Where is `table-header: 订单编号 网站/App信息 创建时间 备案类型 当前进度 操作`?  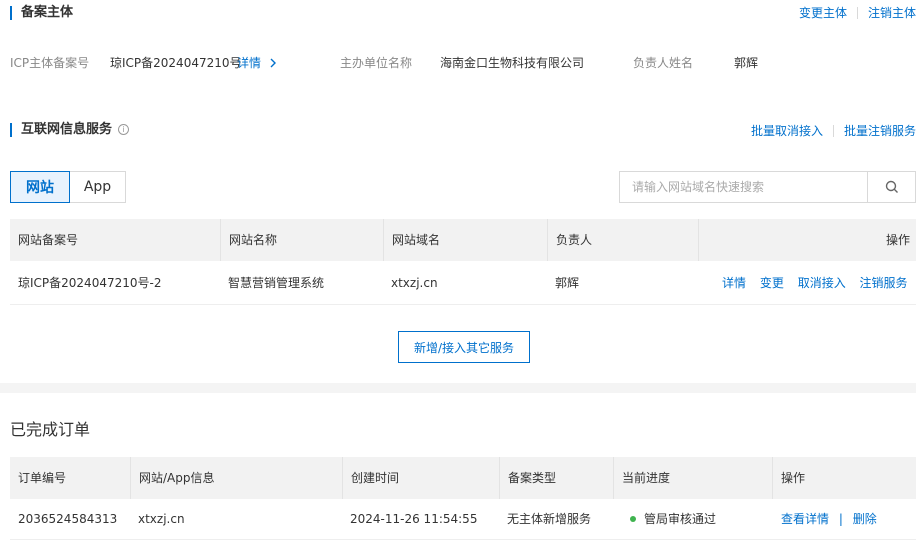
table-header: 订单编号 网站/App信息 创建时间 备案类型 当前进度 操作 is located at coordinates (463, 478).